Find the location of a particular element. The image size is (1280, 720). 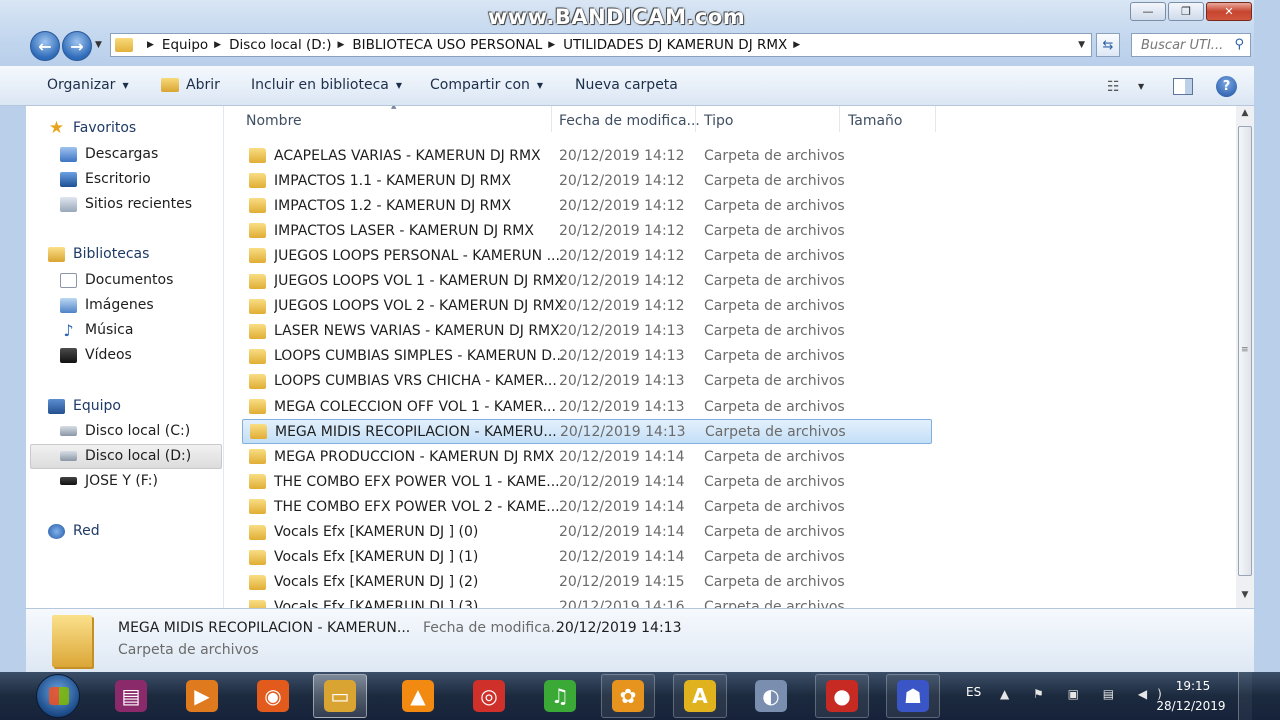

vertical-scrollbar: ▲ ≡ ▼ is located at coordinates (1245, 357).